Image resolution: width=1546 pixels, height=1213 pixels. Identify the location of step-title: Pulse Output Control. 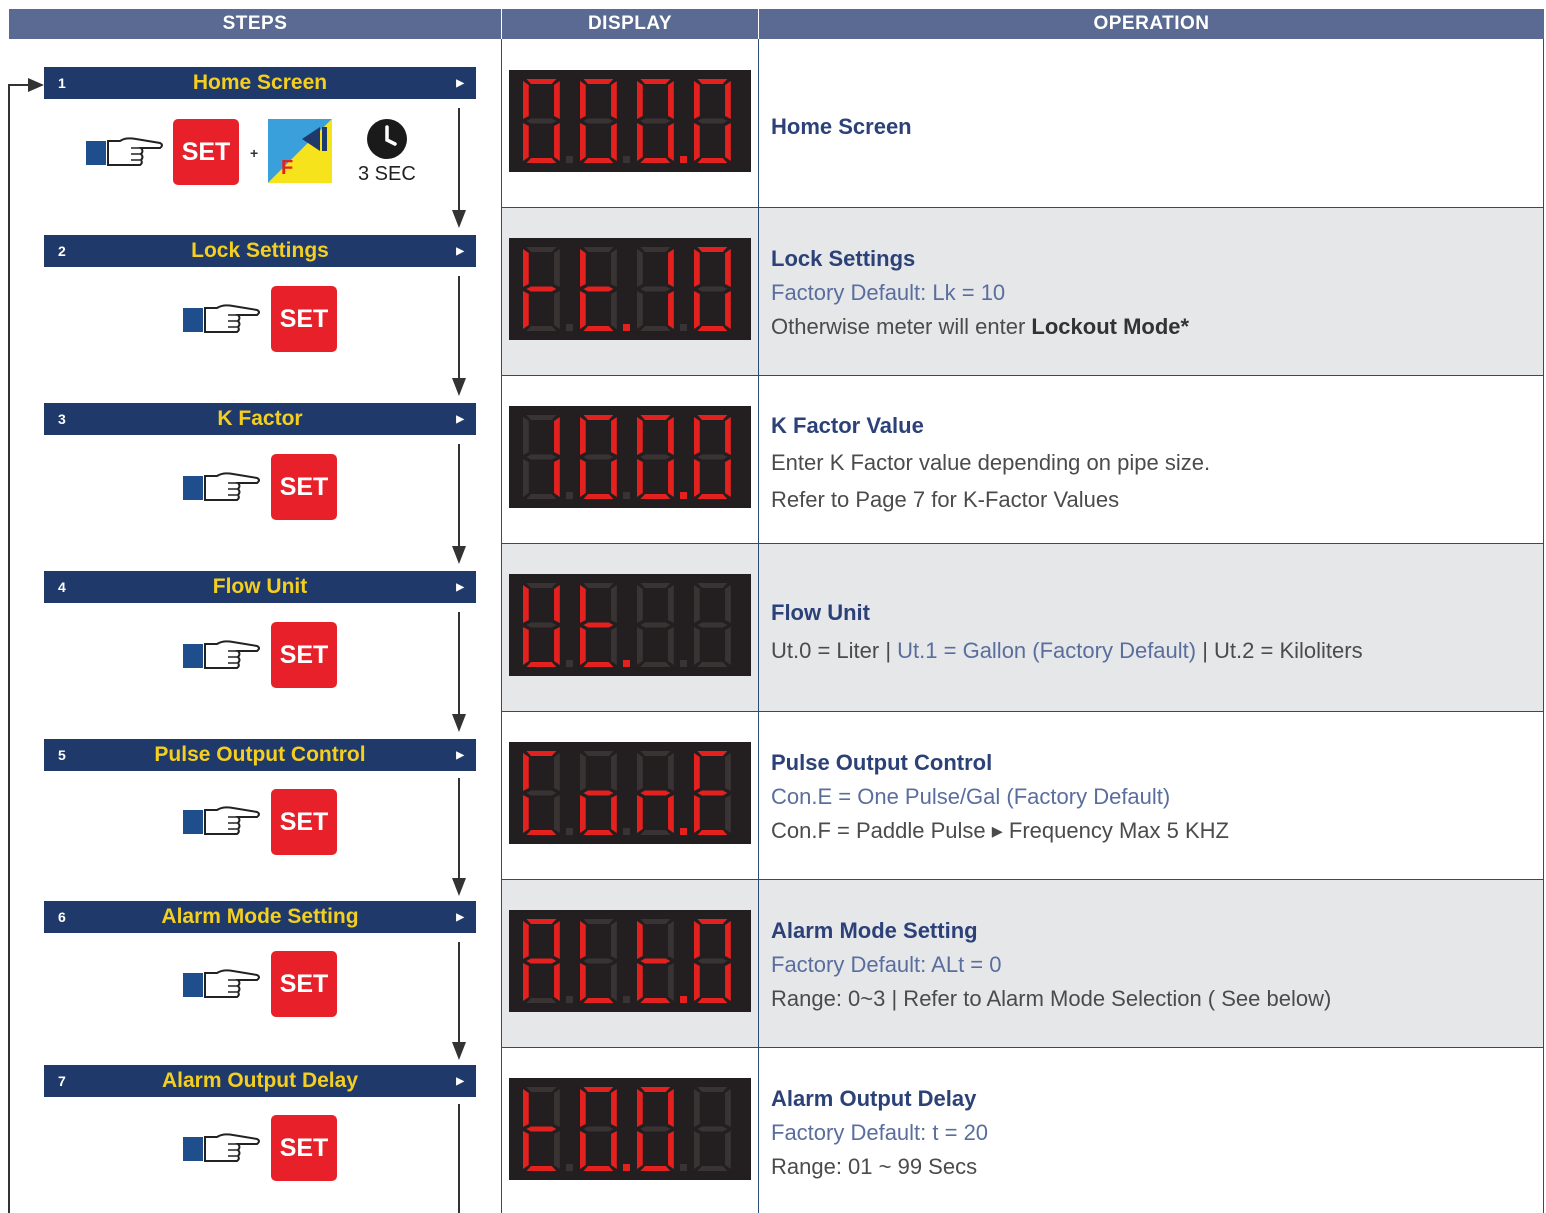
(260, 754).